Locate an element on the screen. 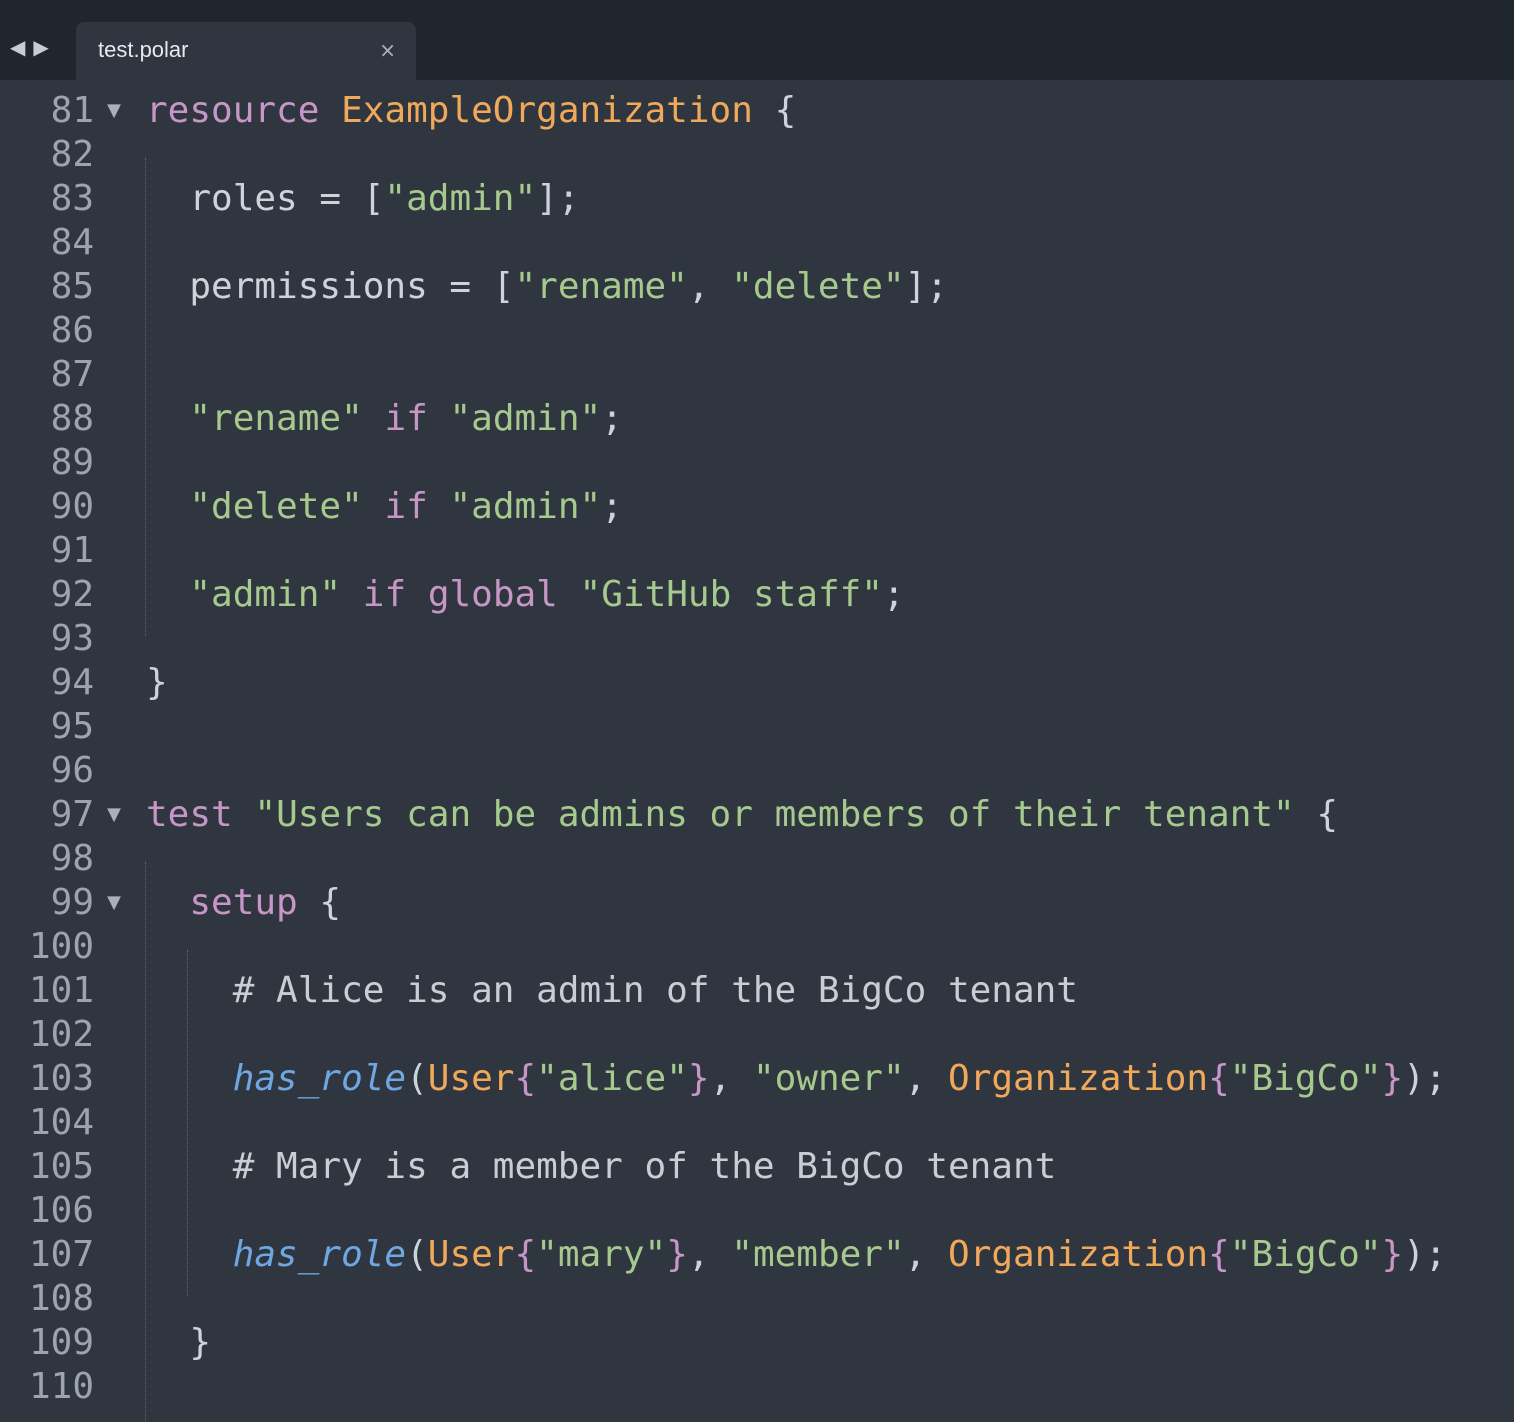  code-token: ); is located at coordinates (1425, 1254).